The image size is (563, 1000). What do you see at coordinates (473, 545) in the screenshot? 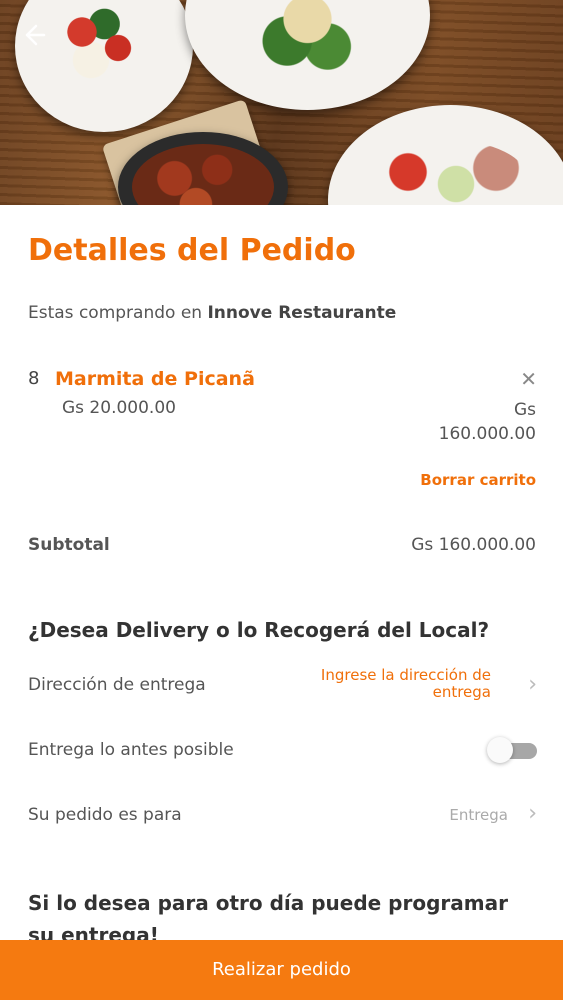
I see `subtotal-value: Gs 160.000.00` at bounding box center [473, 545].